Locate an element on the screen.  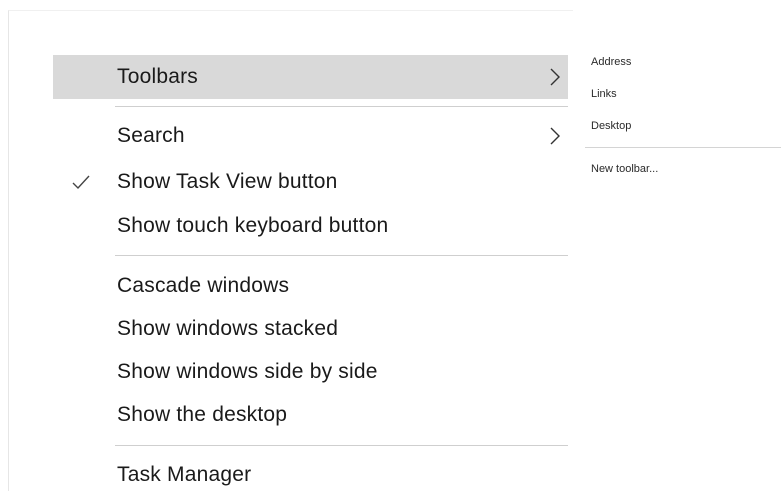
submenu-item-links: Links is located at coordinates (604, 94).